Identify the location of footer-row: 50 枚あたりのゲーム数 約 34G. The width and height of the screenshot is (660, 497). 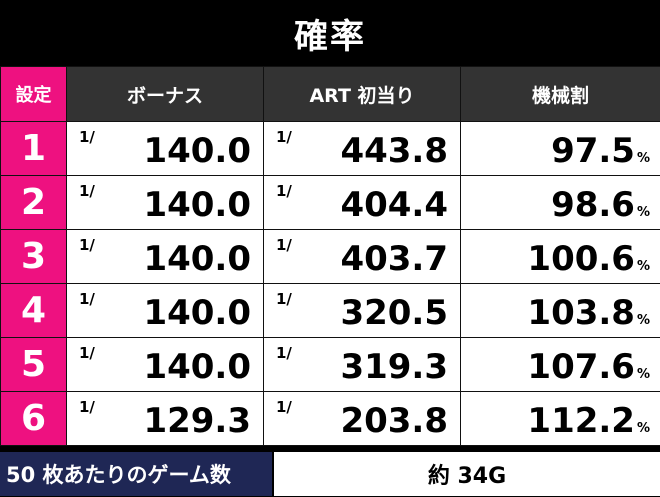
(330, 474).